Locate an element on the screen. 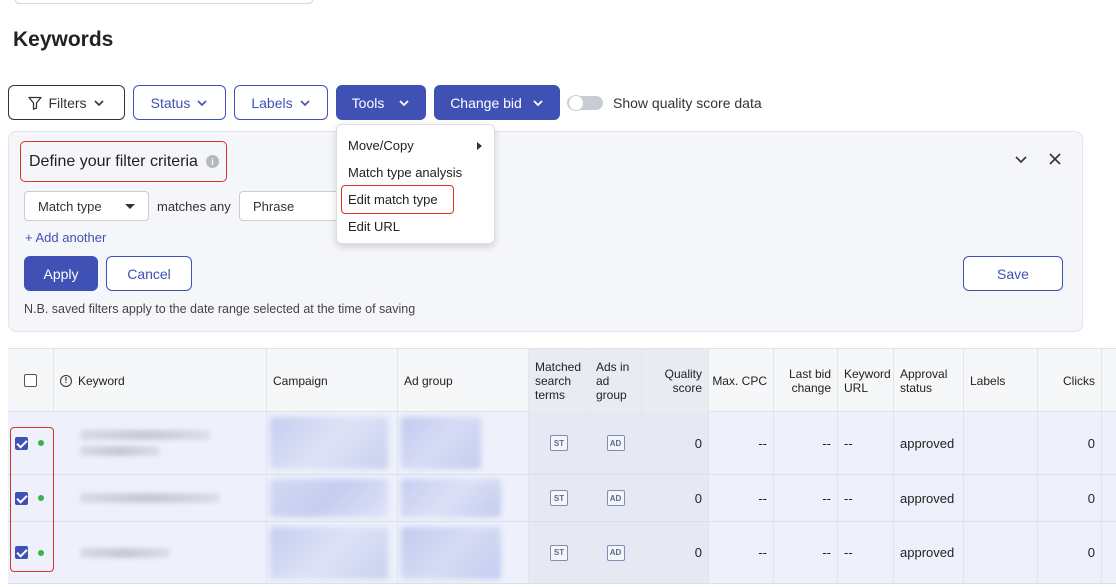 The width and height of the screenshot is (1116, 587). menu-item-match-type-analysis: Match type analysis is located at coordinates (405, 172).